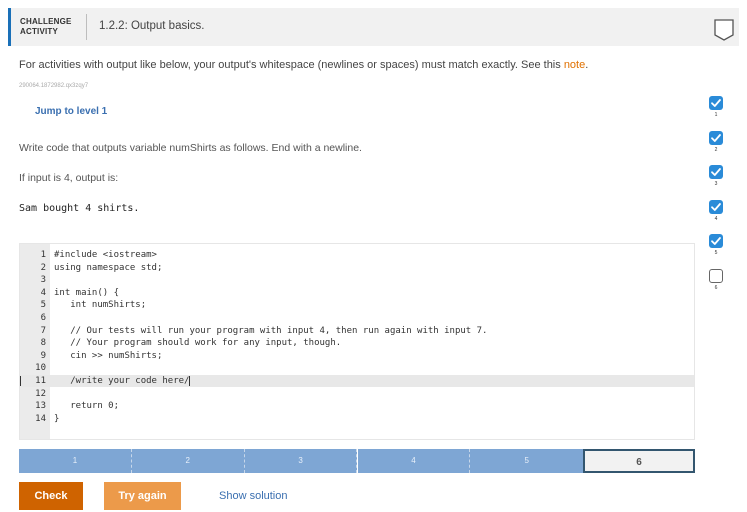 Image resolution: width=747 pixels, height=512 pixels. Describe the element at coordinates (301, 461) in the screenshot. I see `level-segment-3: 3` at that location.